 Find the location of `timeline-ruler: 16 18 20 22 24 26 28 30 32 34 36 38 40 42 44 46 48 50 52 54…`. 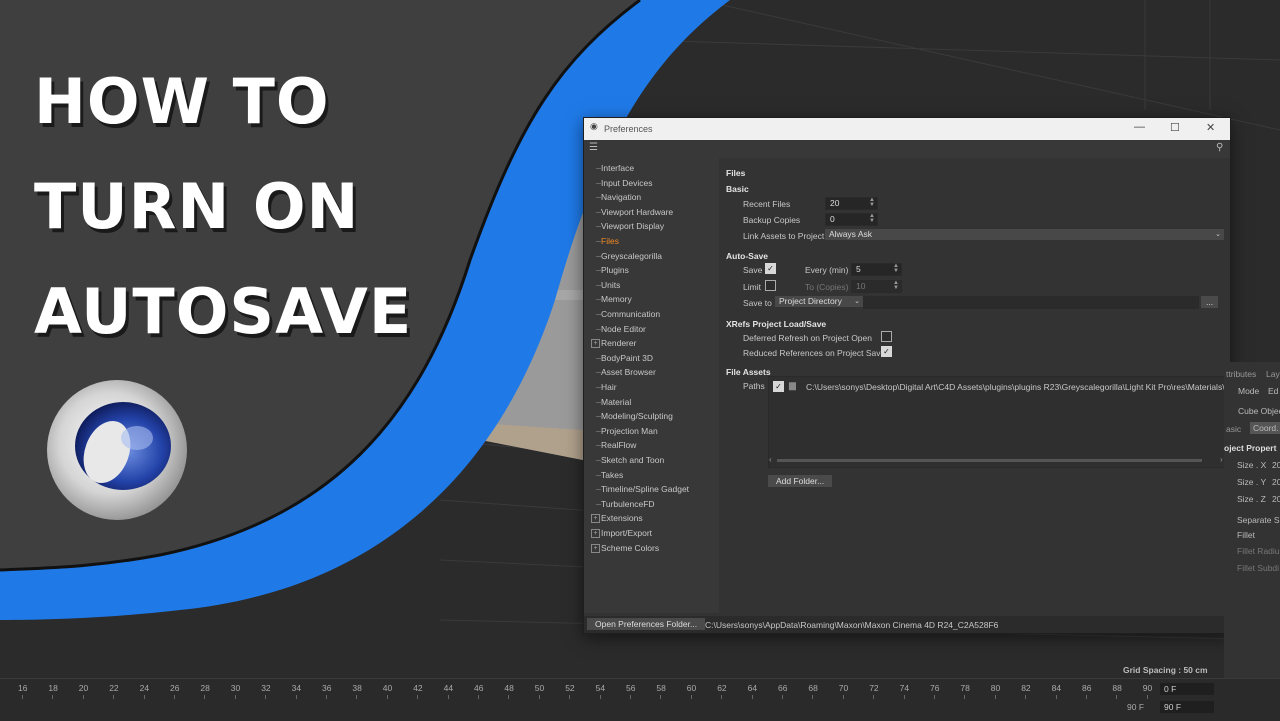

timeline-ruler: 16 18 20 22 24 26 28 30 32 34 36 38 40 42 44 46 48 50 52 54… is located at coordinates (640, 699).